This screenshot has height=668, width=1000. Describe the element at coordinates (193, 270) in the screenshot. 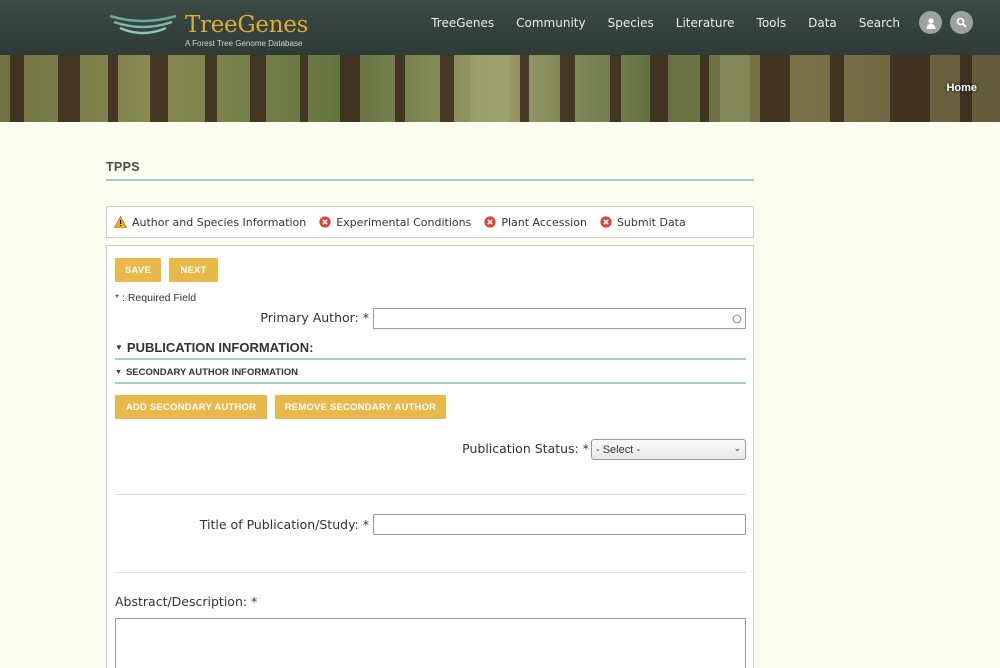

I see `next-button: Next` at that location.